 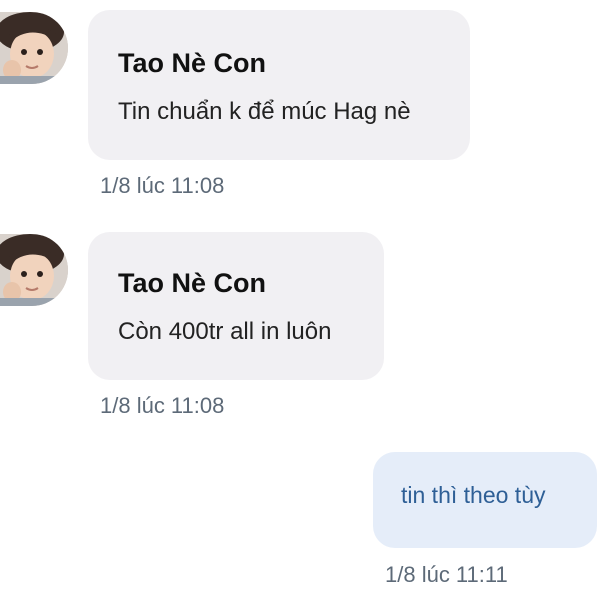 I want to click on outgoing-message-text: tin thì theo tùy, so click(x=473, y=495).